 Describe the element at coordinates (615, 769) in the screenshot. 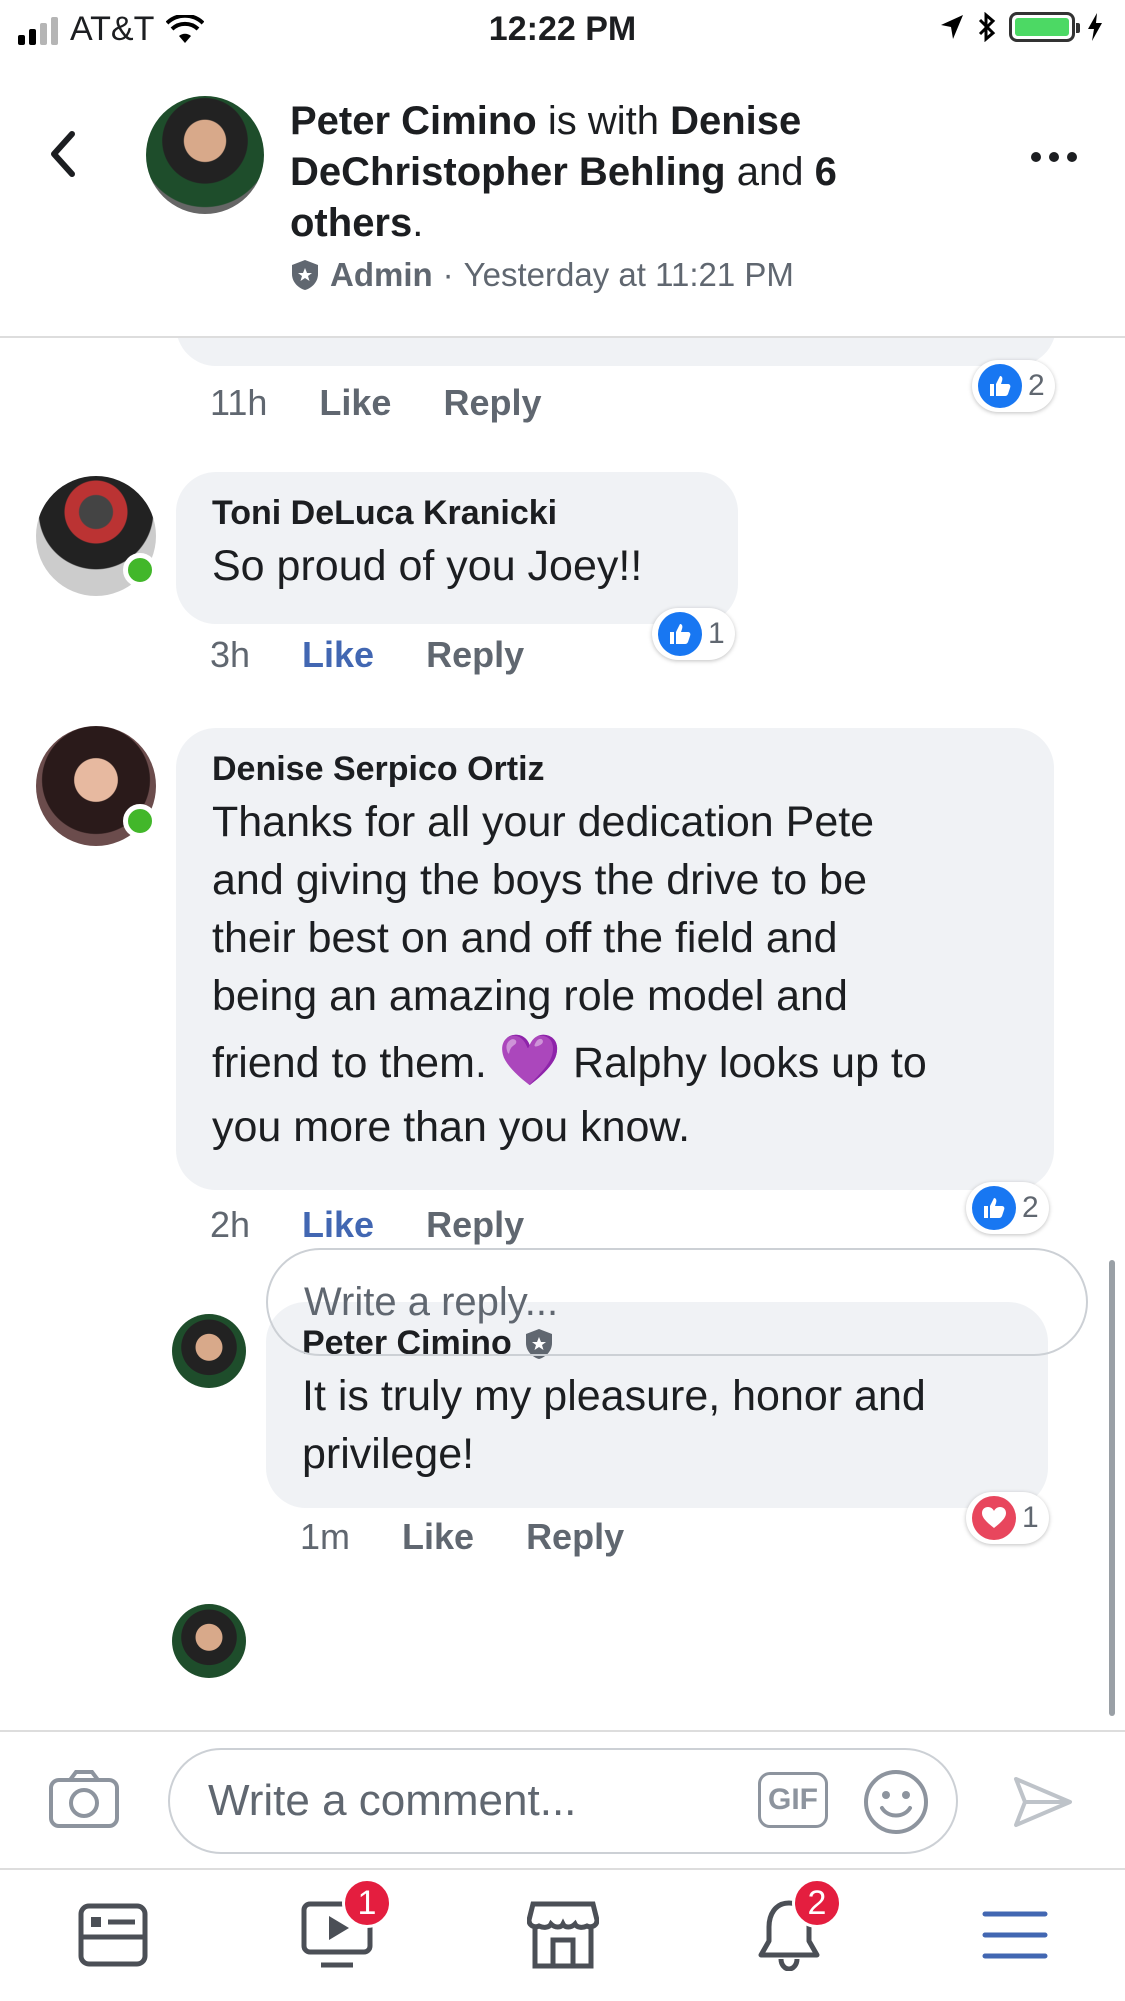

I see `comment-author: Denise Serpico Ortiz` at that location.